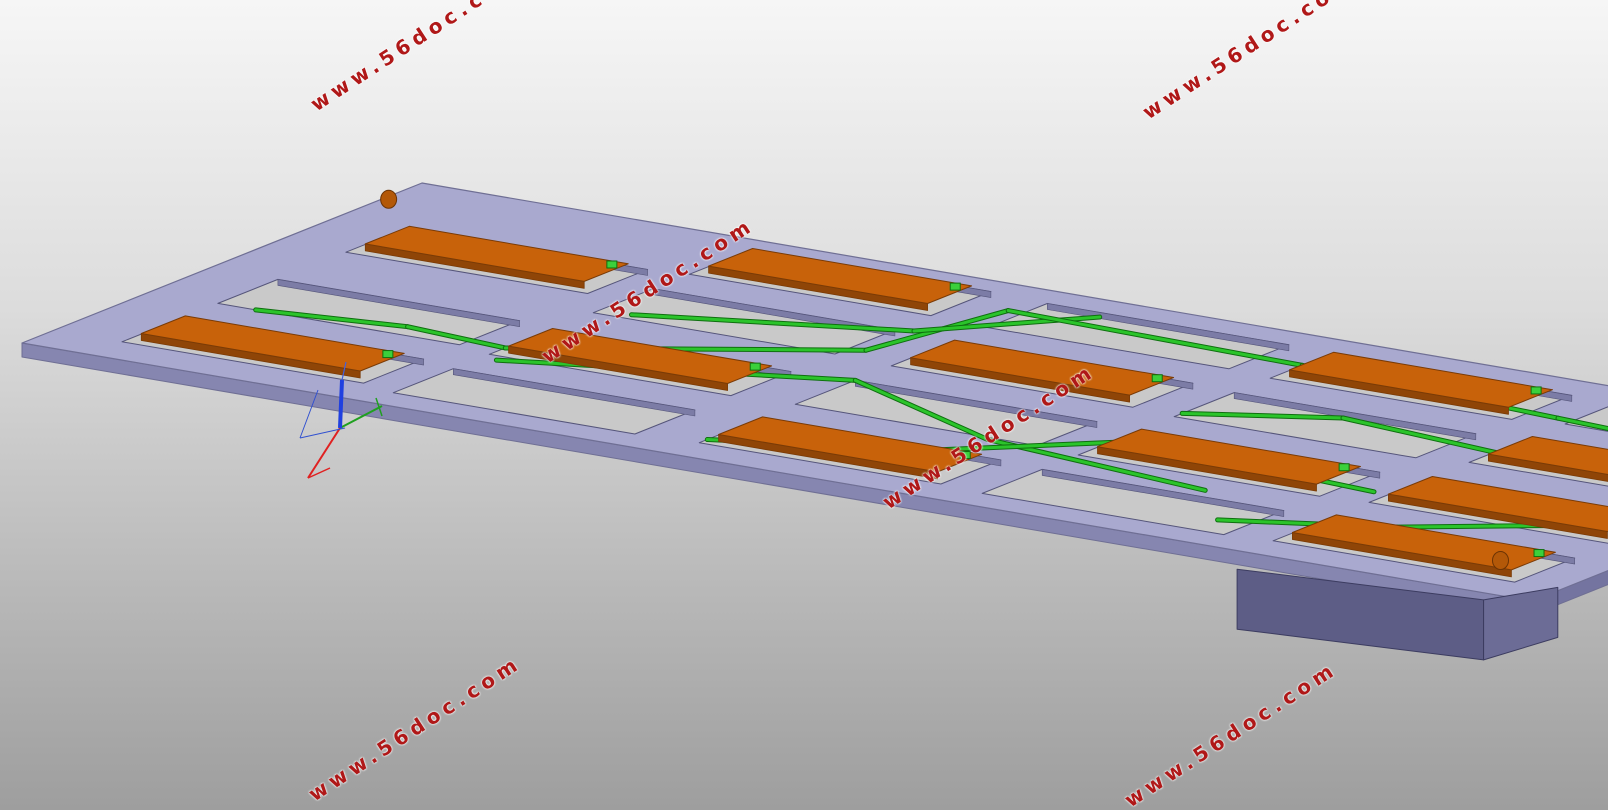 The image size is (1608, 810). What do you see at coordinates (1500, 560) in the screenshot?
I see `outlet-fitting` at bounding box center [1500, 560].